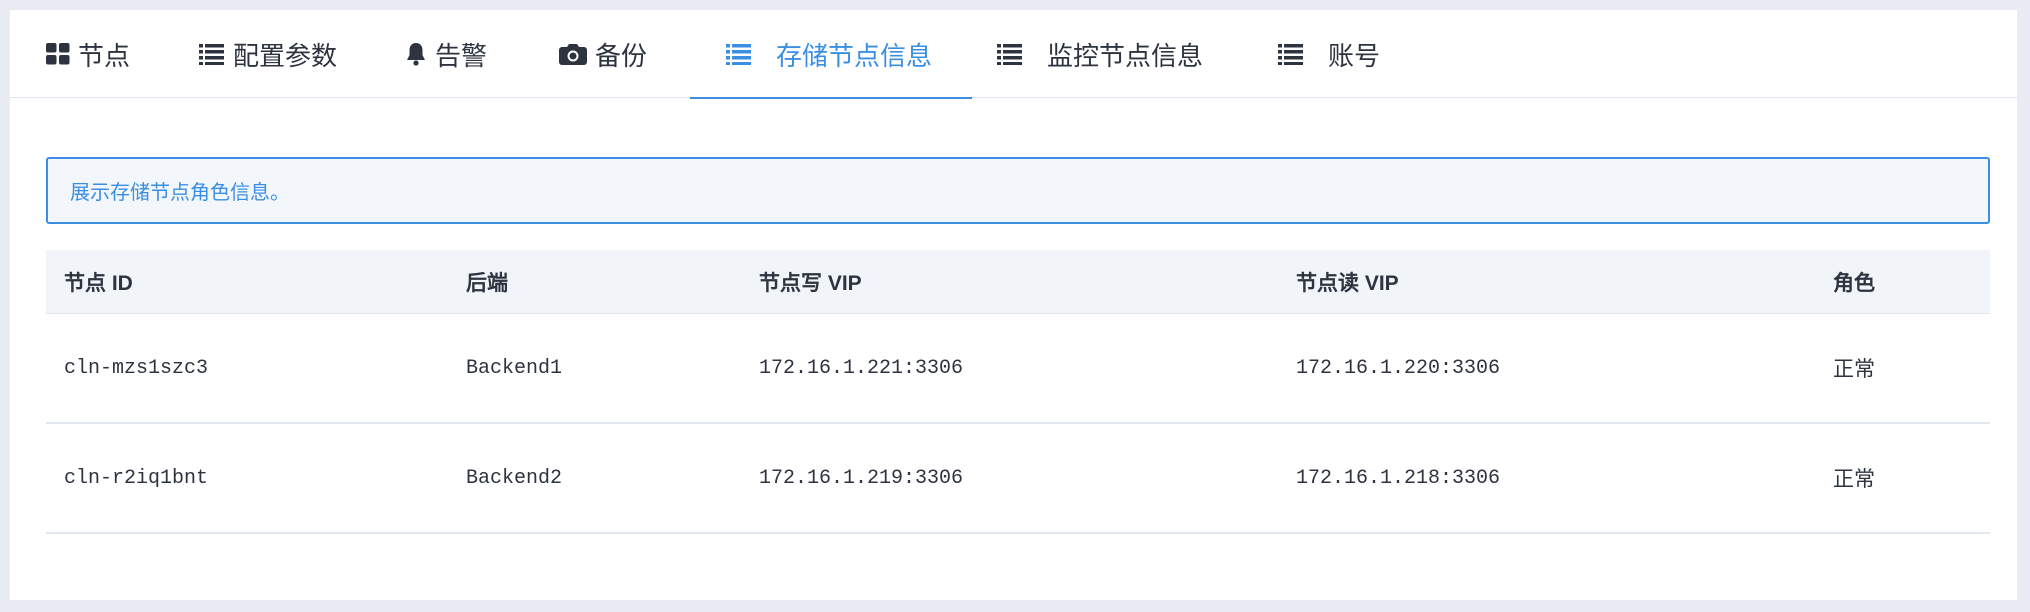 Image resolution: width=2030 pixels, height=612 pixels. What do you see at coordinates (621, 55) in the screenshot?
I see `tab-label: 备份` at bounding box center [621, 55].